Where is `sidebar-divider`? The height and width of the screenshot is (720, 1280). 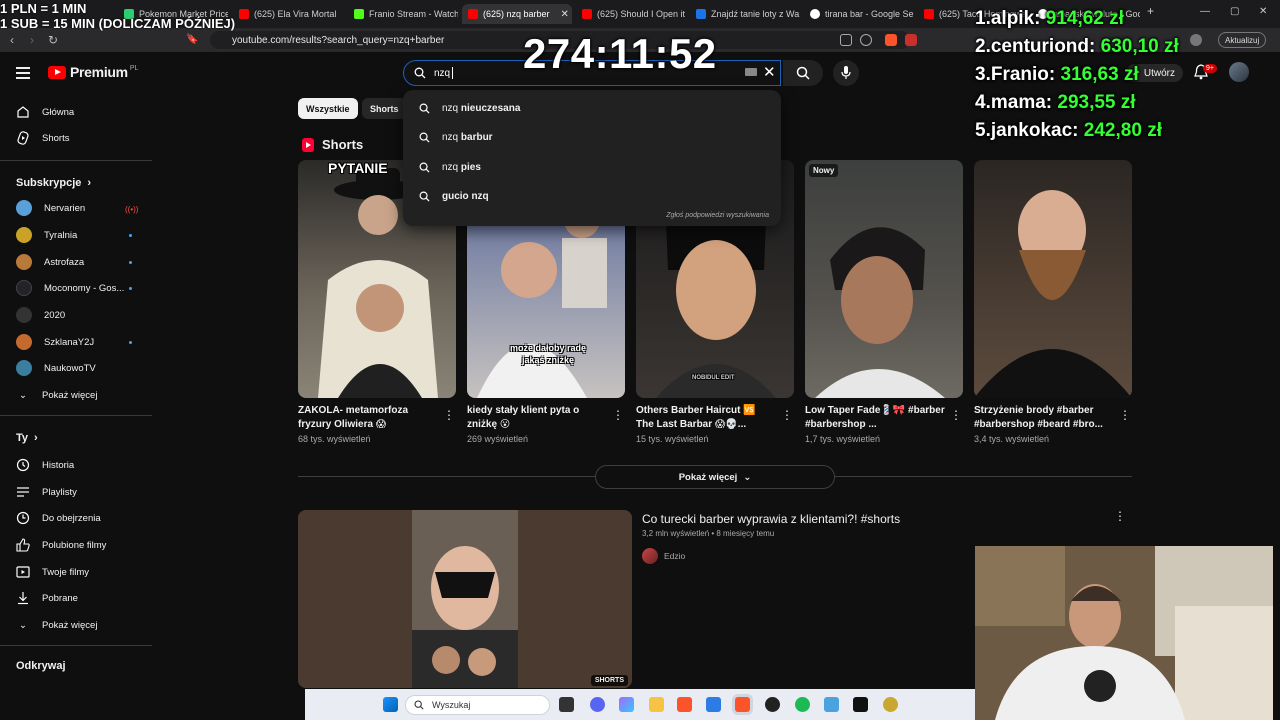 sidebar-divider is located at coordinates (76, 415).